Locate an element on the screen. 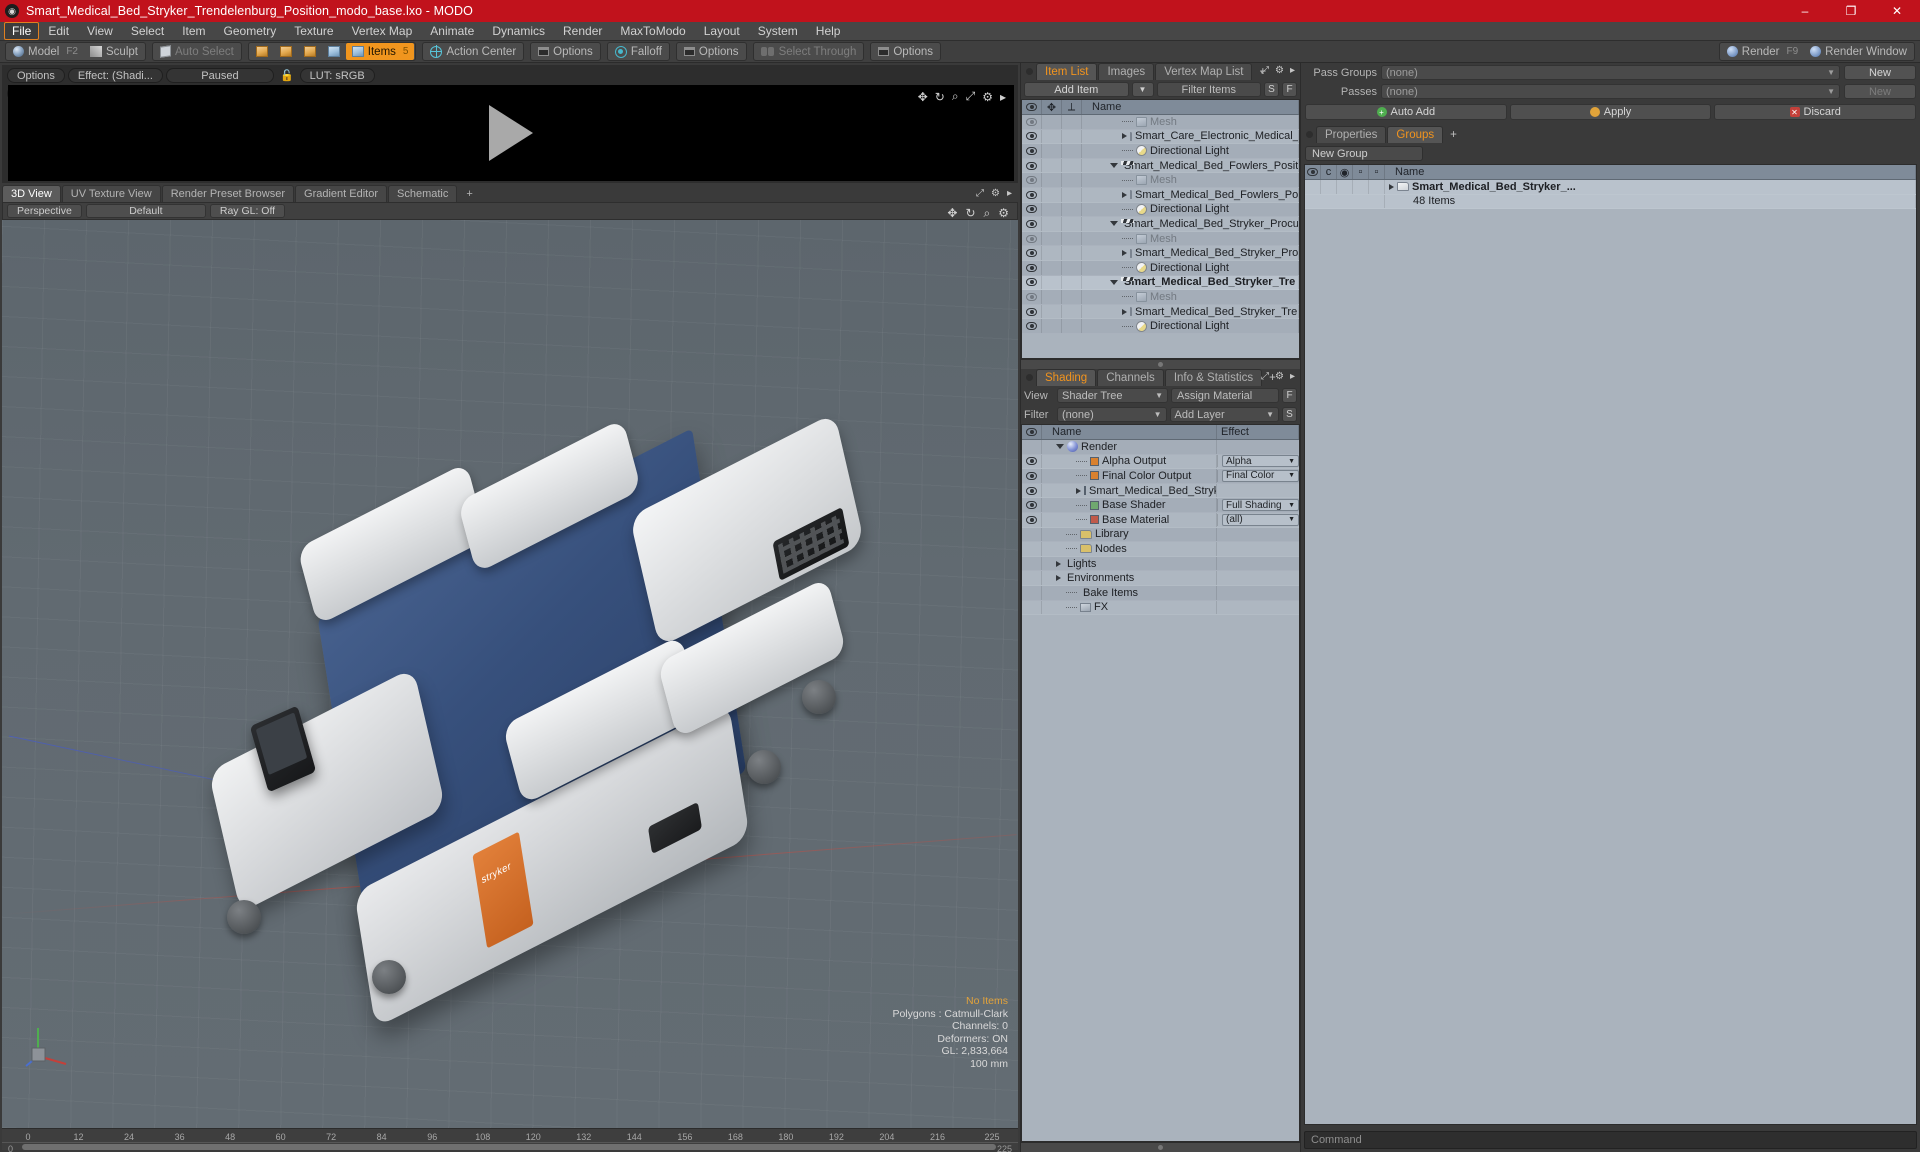  tab-channels: Channels is located at coordinates (1130, 377).